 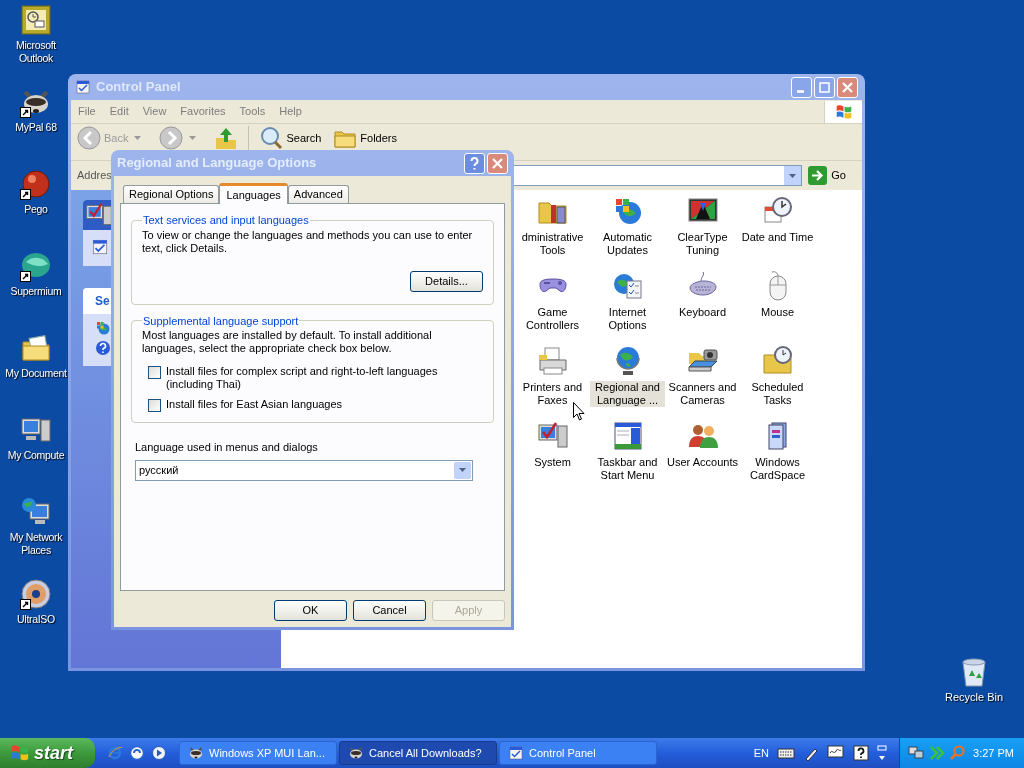 What do you see at coordinates (171, 194) in the screenshot?
I see `tab: Regional Options` at bounding box center [171, 194].